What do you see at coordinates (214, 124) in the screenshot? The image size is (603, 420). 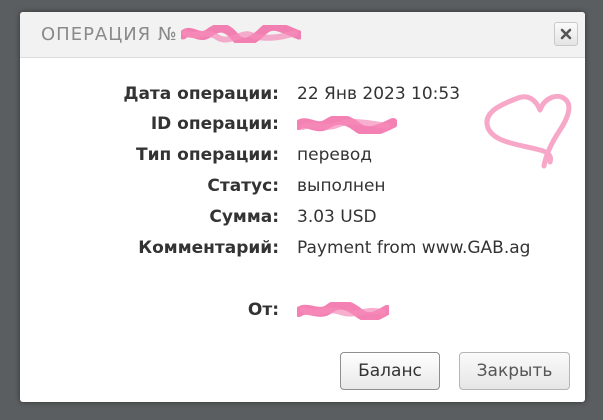 I see `id-label: ID операции:` at bounding box center [214, 124].